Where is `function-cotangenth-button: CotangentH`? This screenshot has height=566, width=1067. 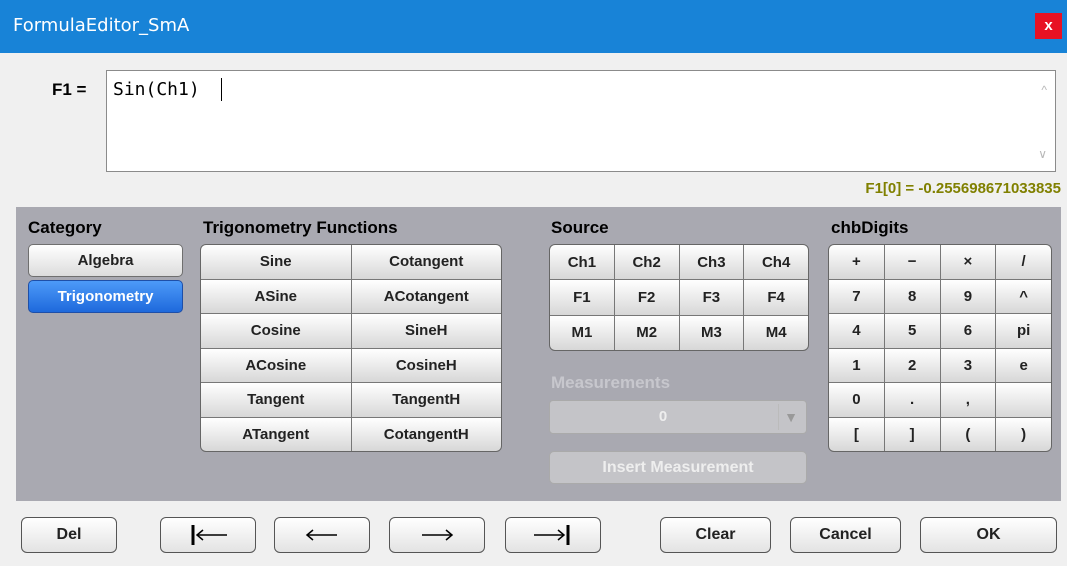 function-cotangenth-button: CotangentH is located at coordinates (426, 434).